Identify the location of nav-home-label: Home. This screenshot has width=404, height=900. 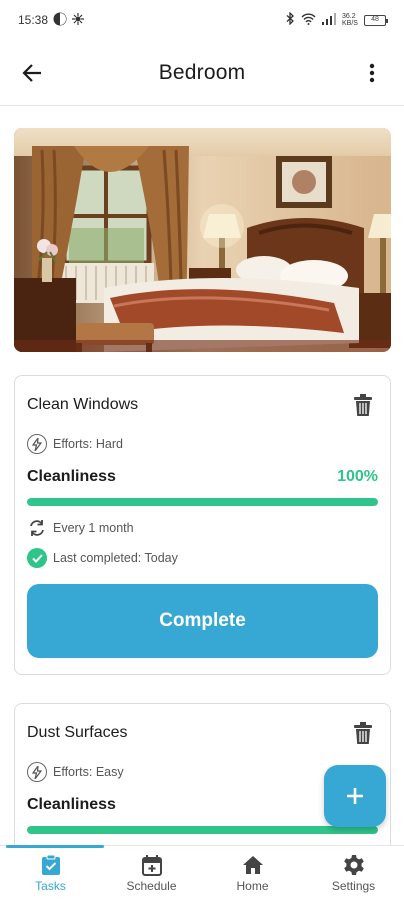
(252, 885).